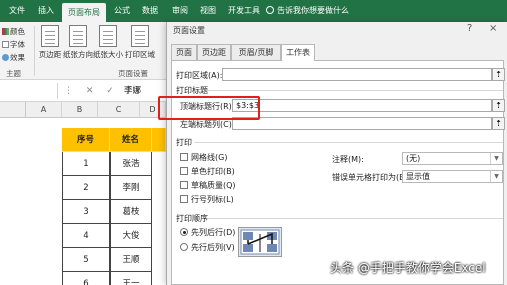 The height and width of the screenshot is (285, 507). Describe the element at coordinates (496, 176) in the screenshot. I see `chevron-down-icon: ▼` at that location.